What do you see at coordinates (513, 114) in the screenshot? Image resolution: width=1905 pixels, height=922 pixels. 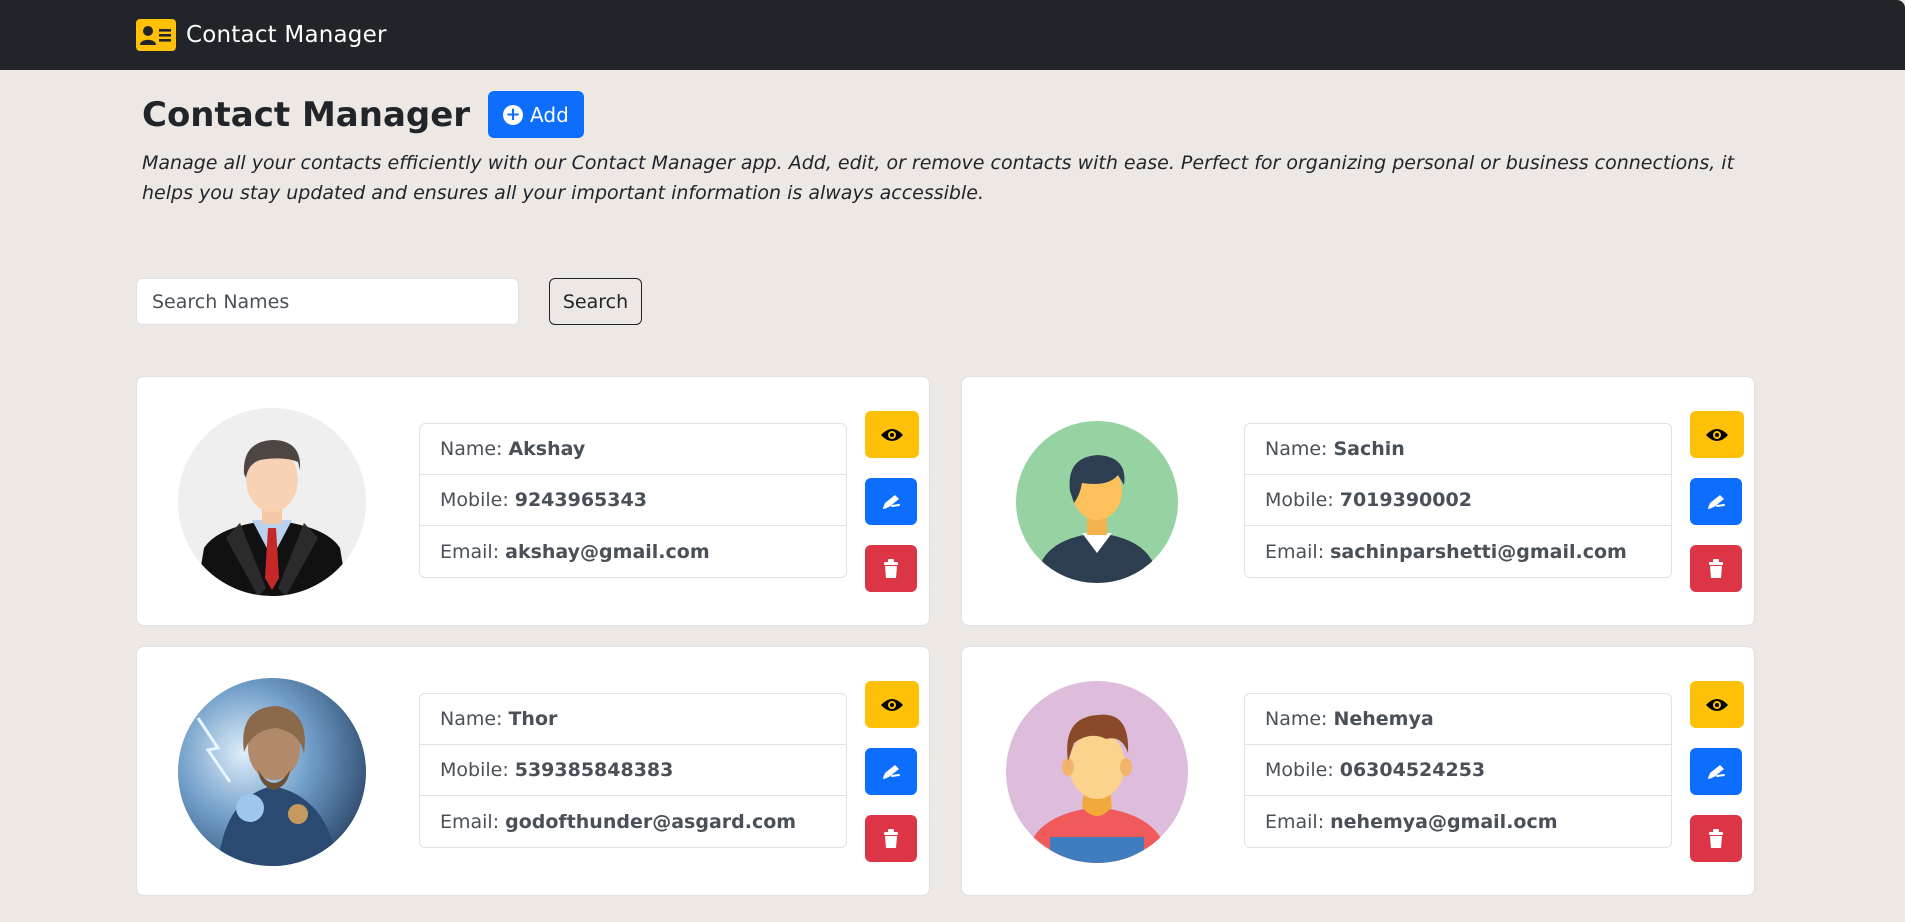 I see `plus-circle-icon: +` at bounding box center [513, 114].